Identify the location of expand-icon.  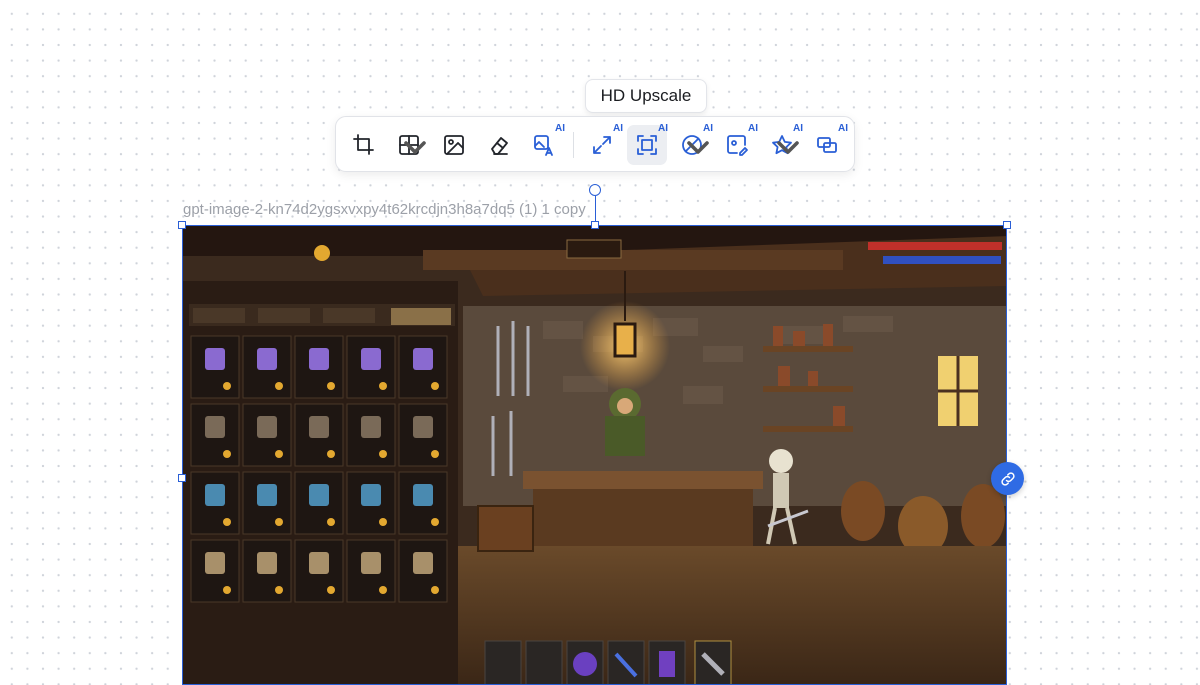
(602, 145).